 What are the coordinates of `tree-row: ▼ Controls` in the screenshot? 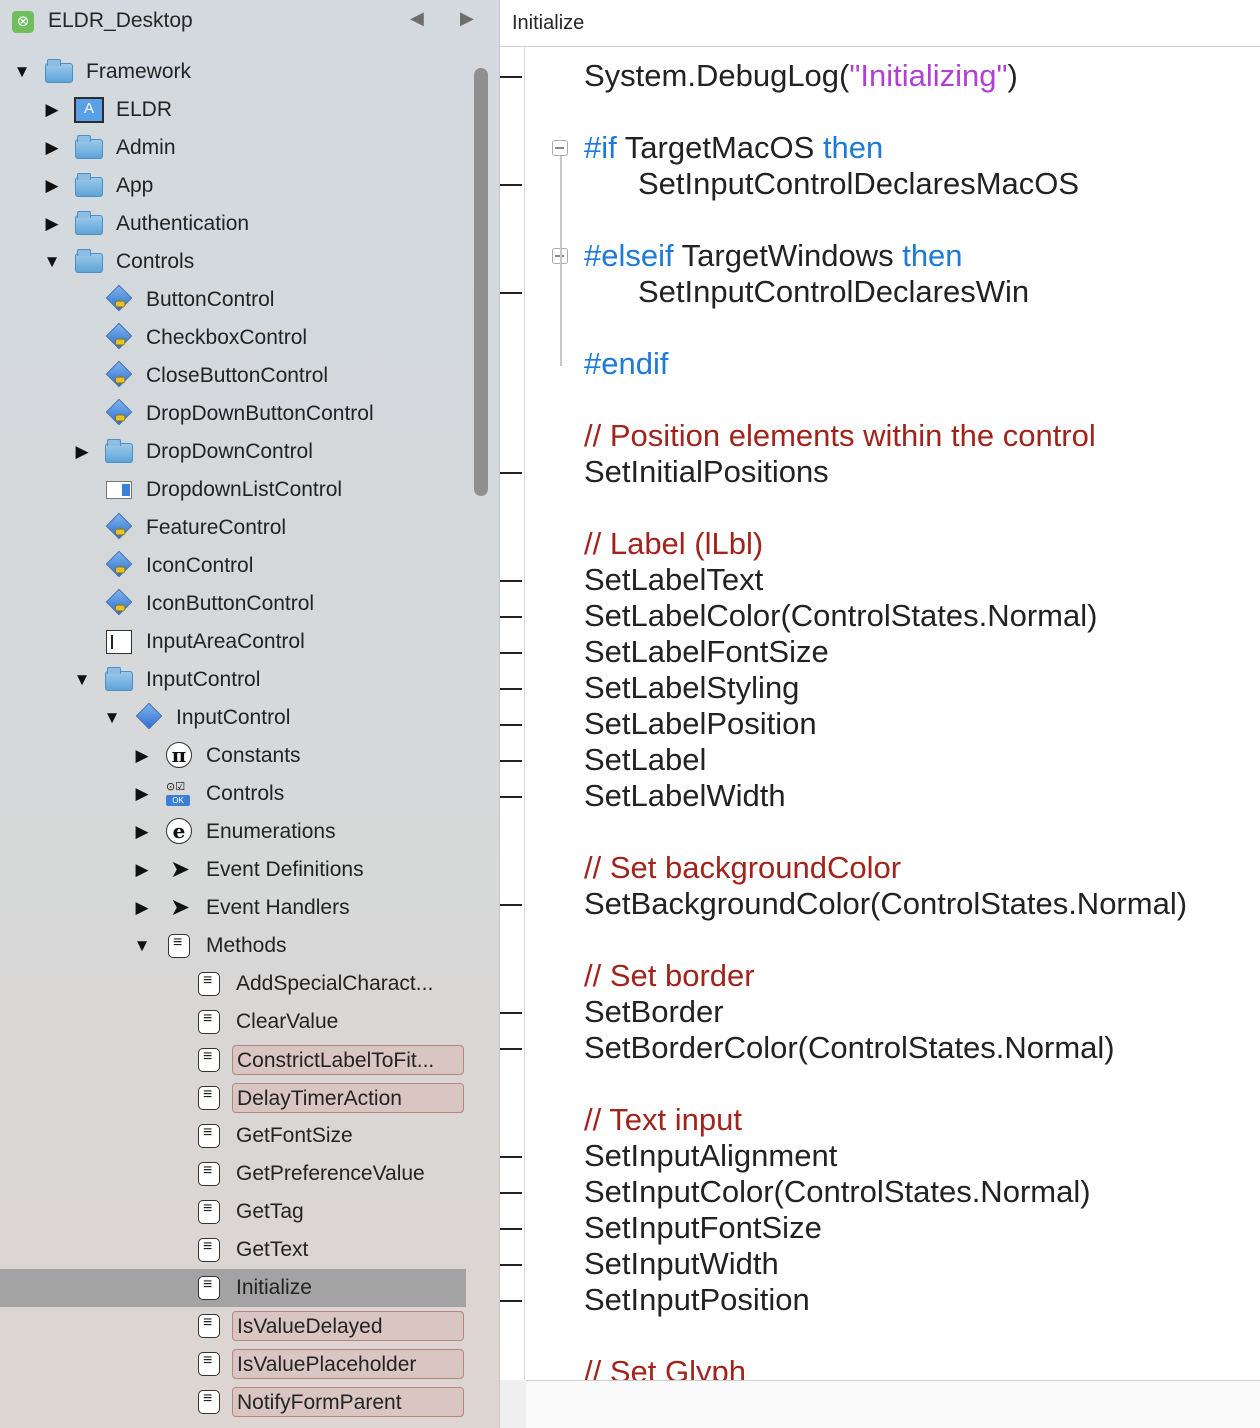 It's located at (235, 262).